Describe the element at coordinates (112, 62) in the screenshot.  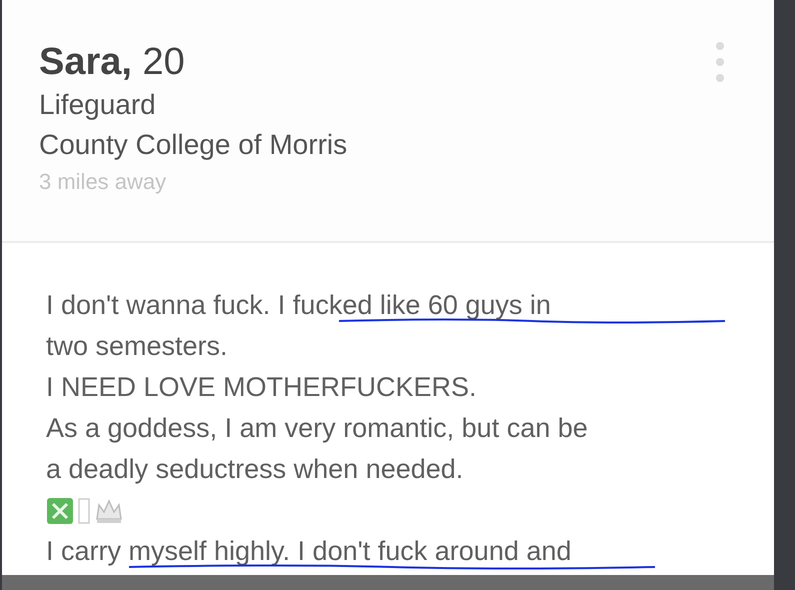
I see `profile-name: Sara, 20` at that location.